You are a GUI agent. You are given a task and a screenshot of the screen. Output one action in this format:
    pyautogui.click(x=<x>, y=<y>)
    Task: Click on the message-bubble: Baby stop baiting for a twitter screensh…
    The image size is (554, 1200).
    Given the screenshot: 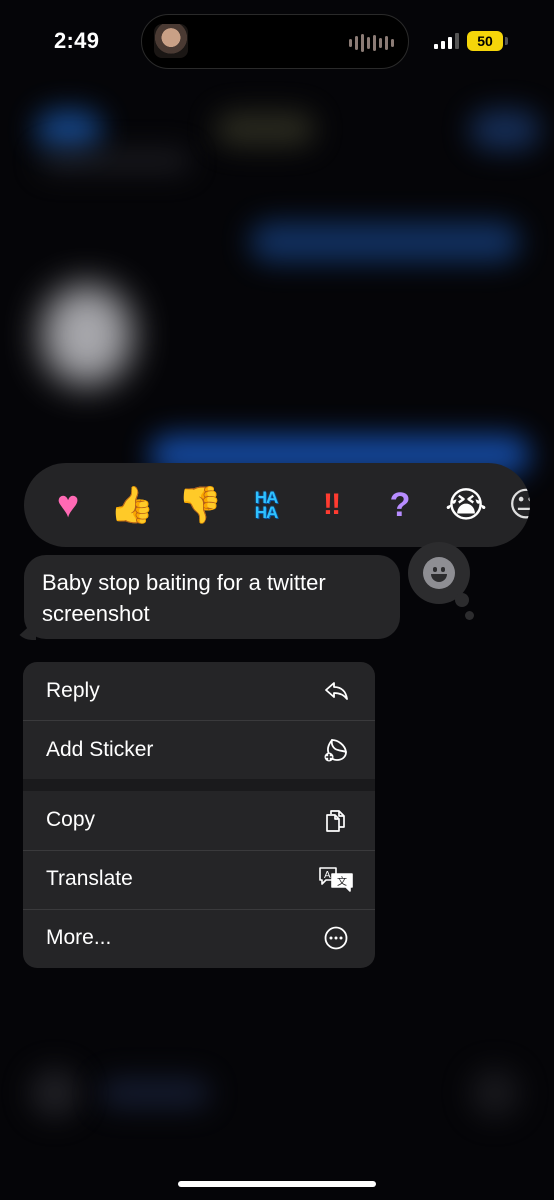 What is the action you would take?
    pyautogui.click(x=212, y=597)
    